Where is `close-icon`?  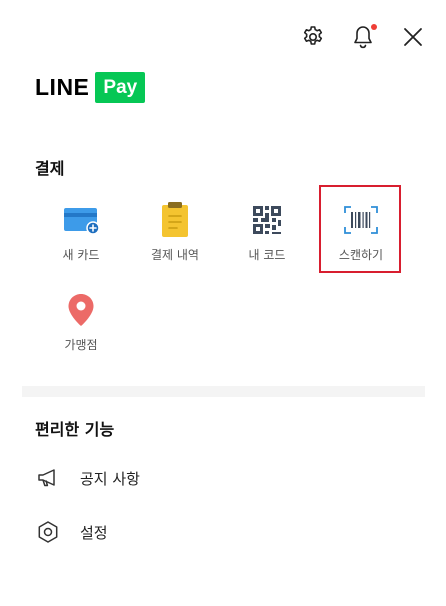
close-icon is located at coordinates (413, 37).